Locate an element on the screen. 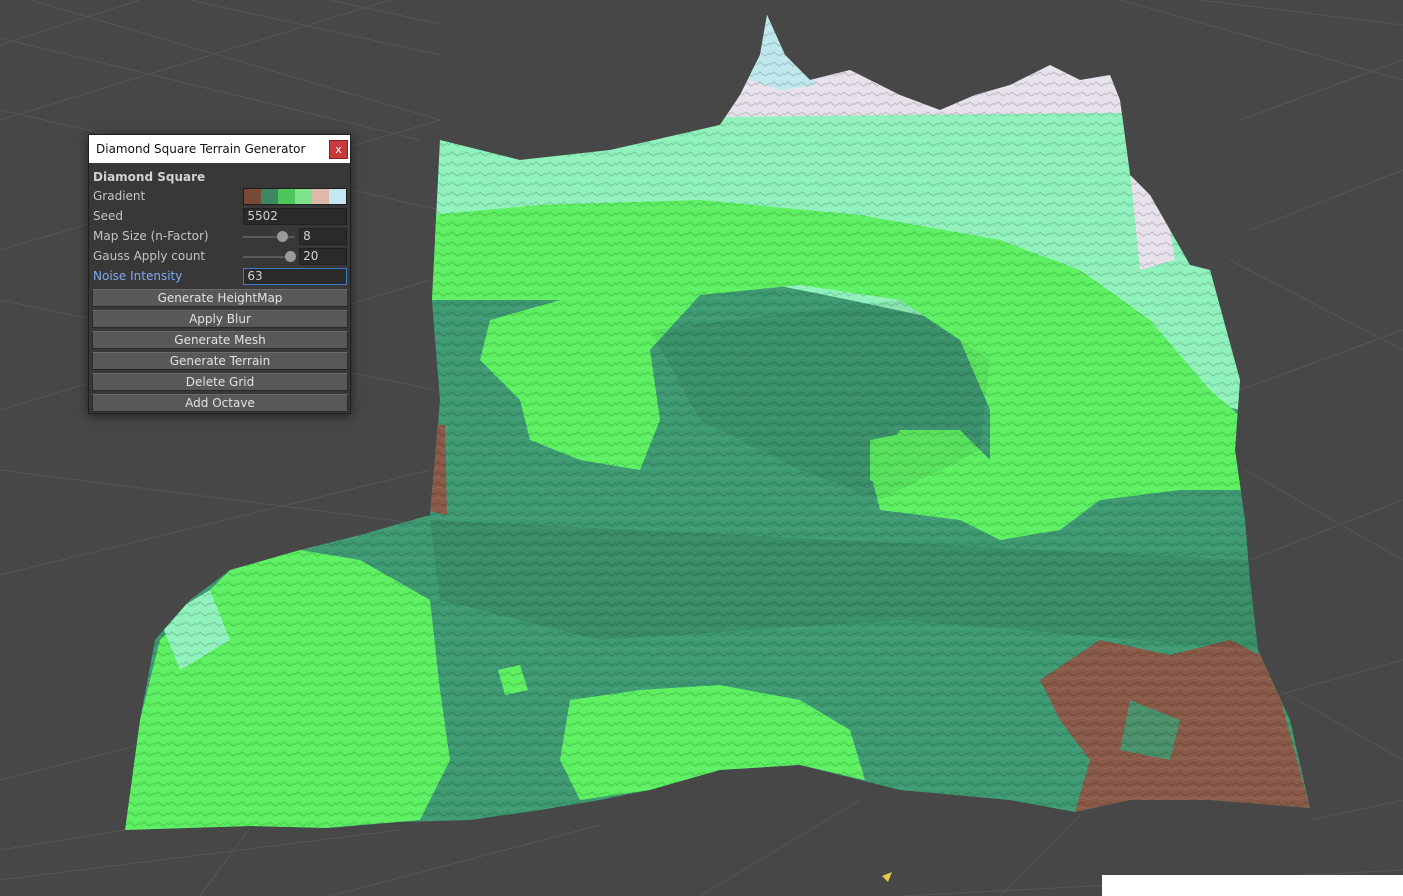 The width and height of the screenshot is (1403, 896). close-button: x is located at coordinates (338, 149).